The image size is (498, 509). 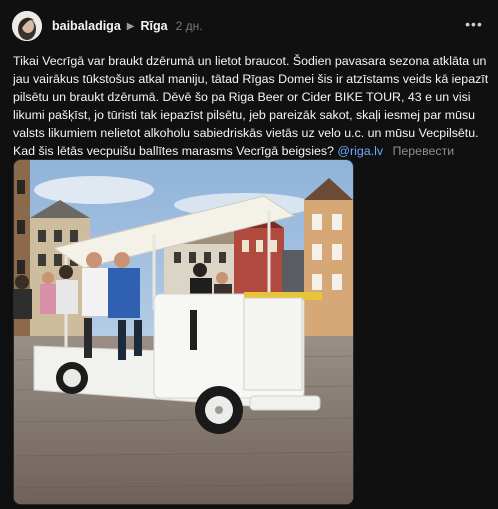 I want to click on post-header: baibaladiga ▶ Rīga 2 дн., so click(x=127, y=26).